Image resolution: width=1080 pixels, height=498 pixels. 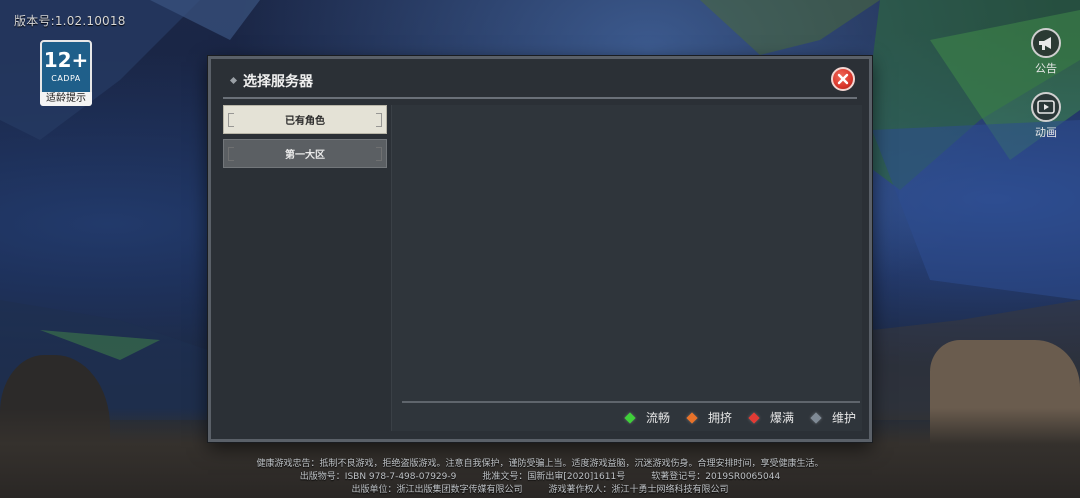 I want to click on legend-item-smooth: 流畅, so click(x=647, y=417).